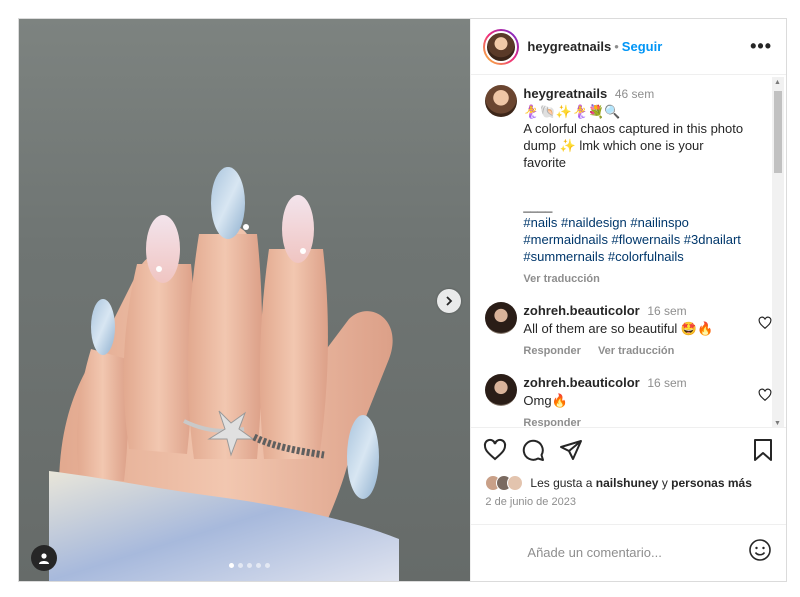  Describe the element at coordinates (628, 509) in the screenshot. I see `post-date: 2 de junio de 2023` at that location.